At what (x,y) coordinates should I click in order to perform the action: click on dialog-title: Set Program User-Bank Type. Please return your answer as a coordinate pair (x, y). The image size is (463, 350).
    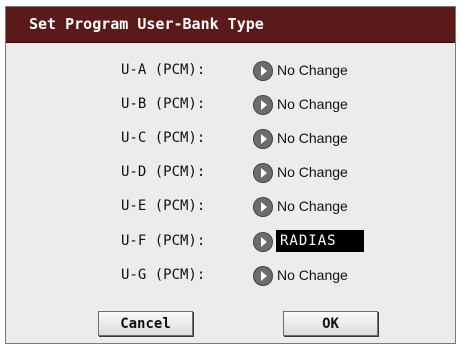
    Looking at the image, I should click on (146, 24).